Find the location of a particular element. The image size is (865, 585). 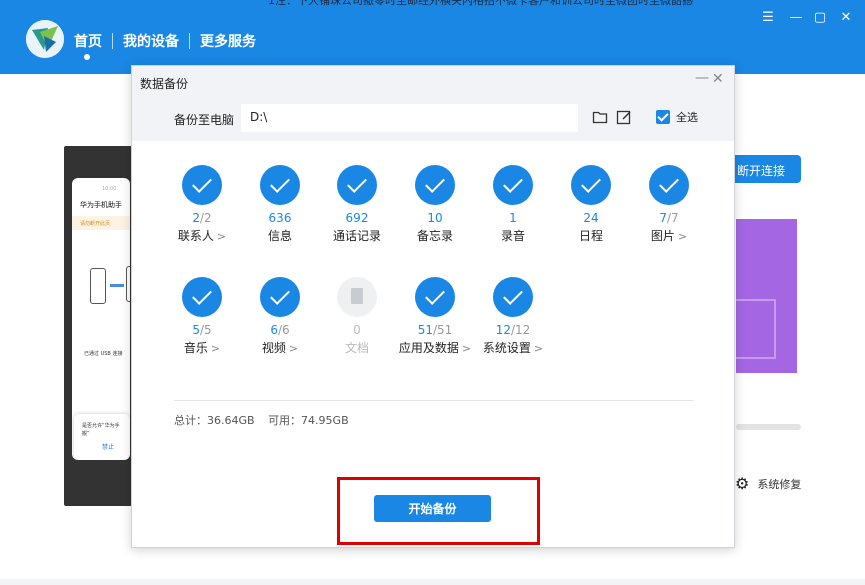

nav-home: 首页 is located at coordinates (88, 41).